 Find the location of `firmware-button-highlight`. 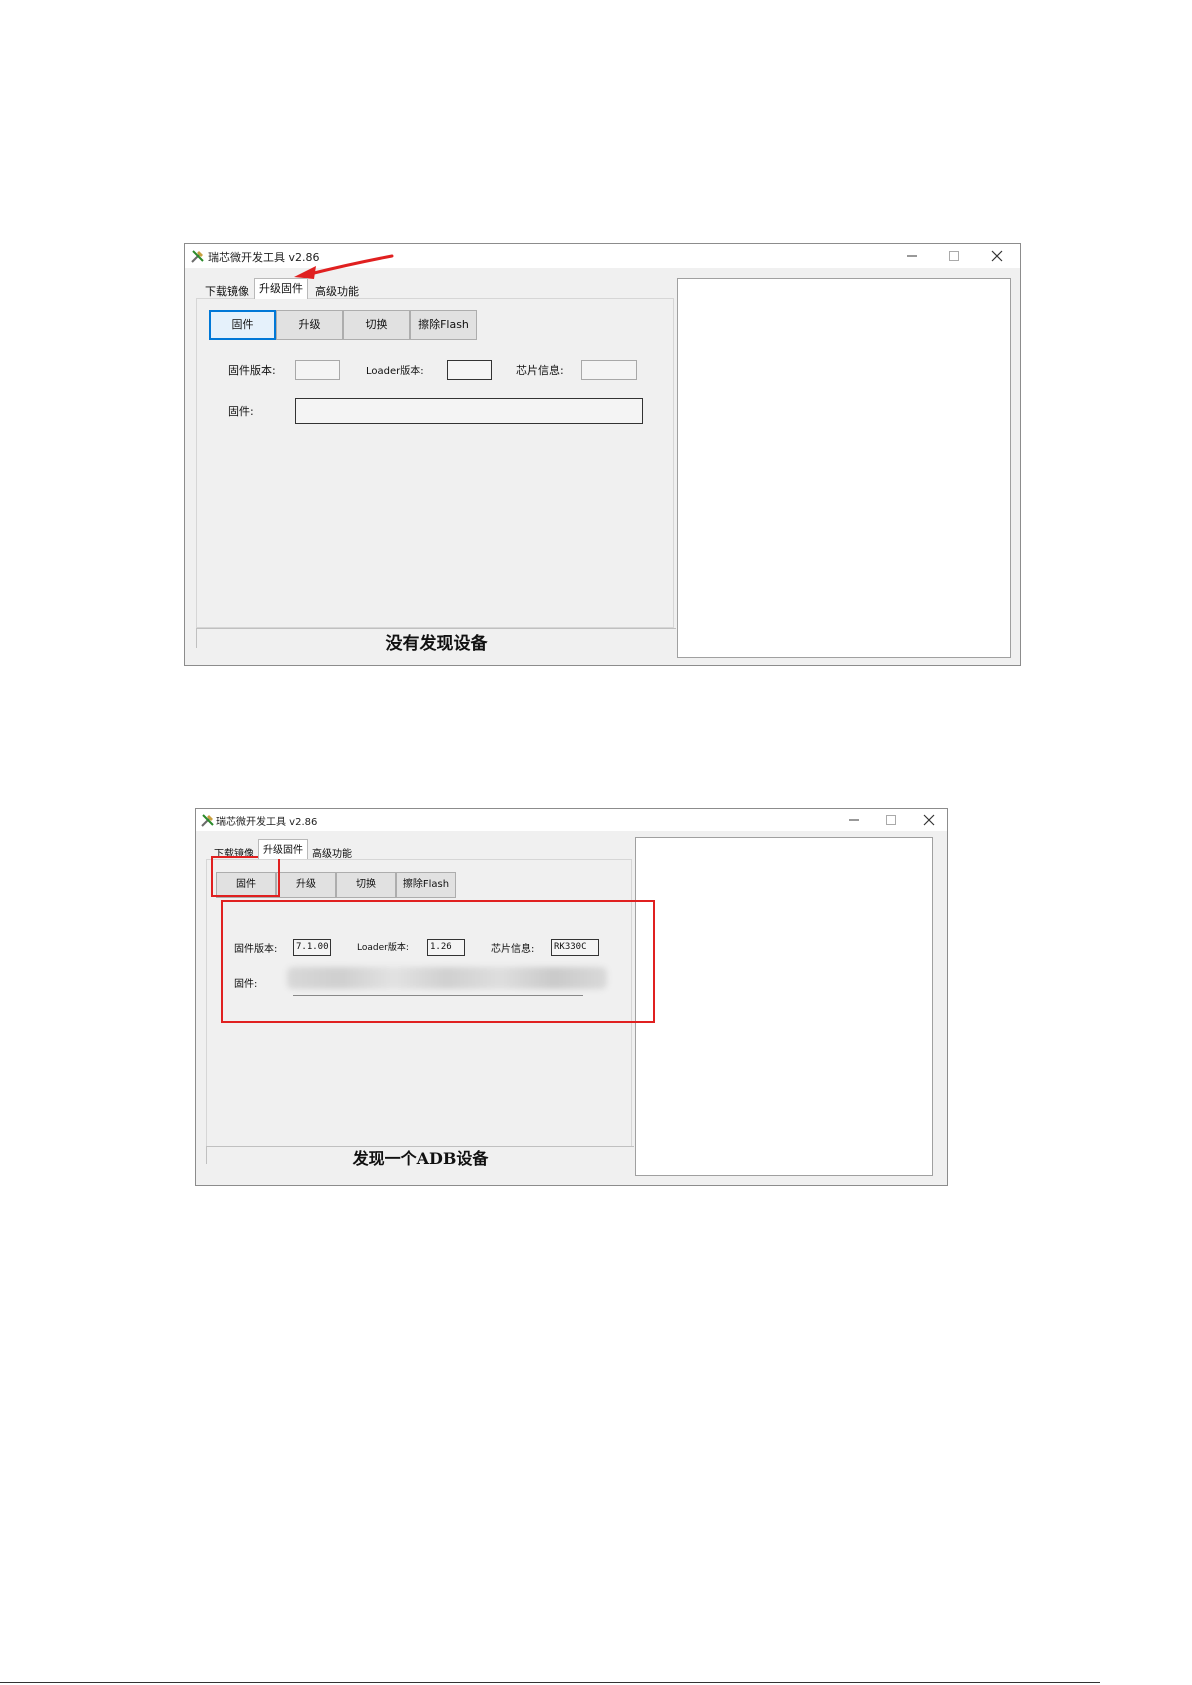

firmware-button-highlight is located at coordinates (245, 876).